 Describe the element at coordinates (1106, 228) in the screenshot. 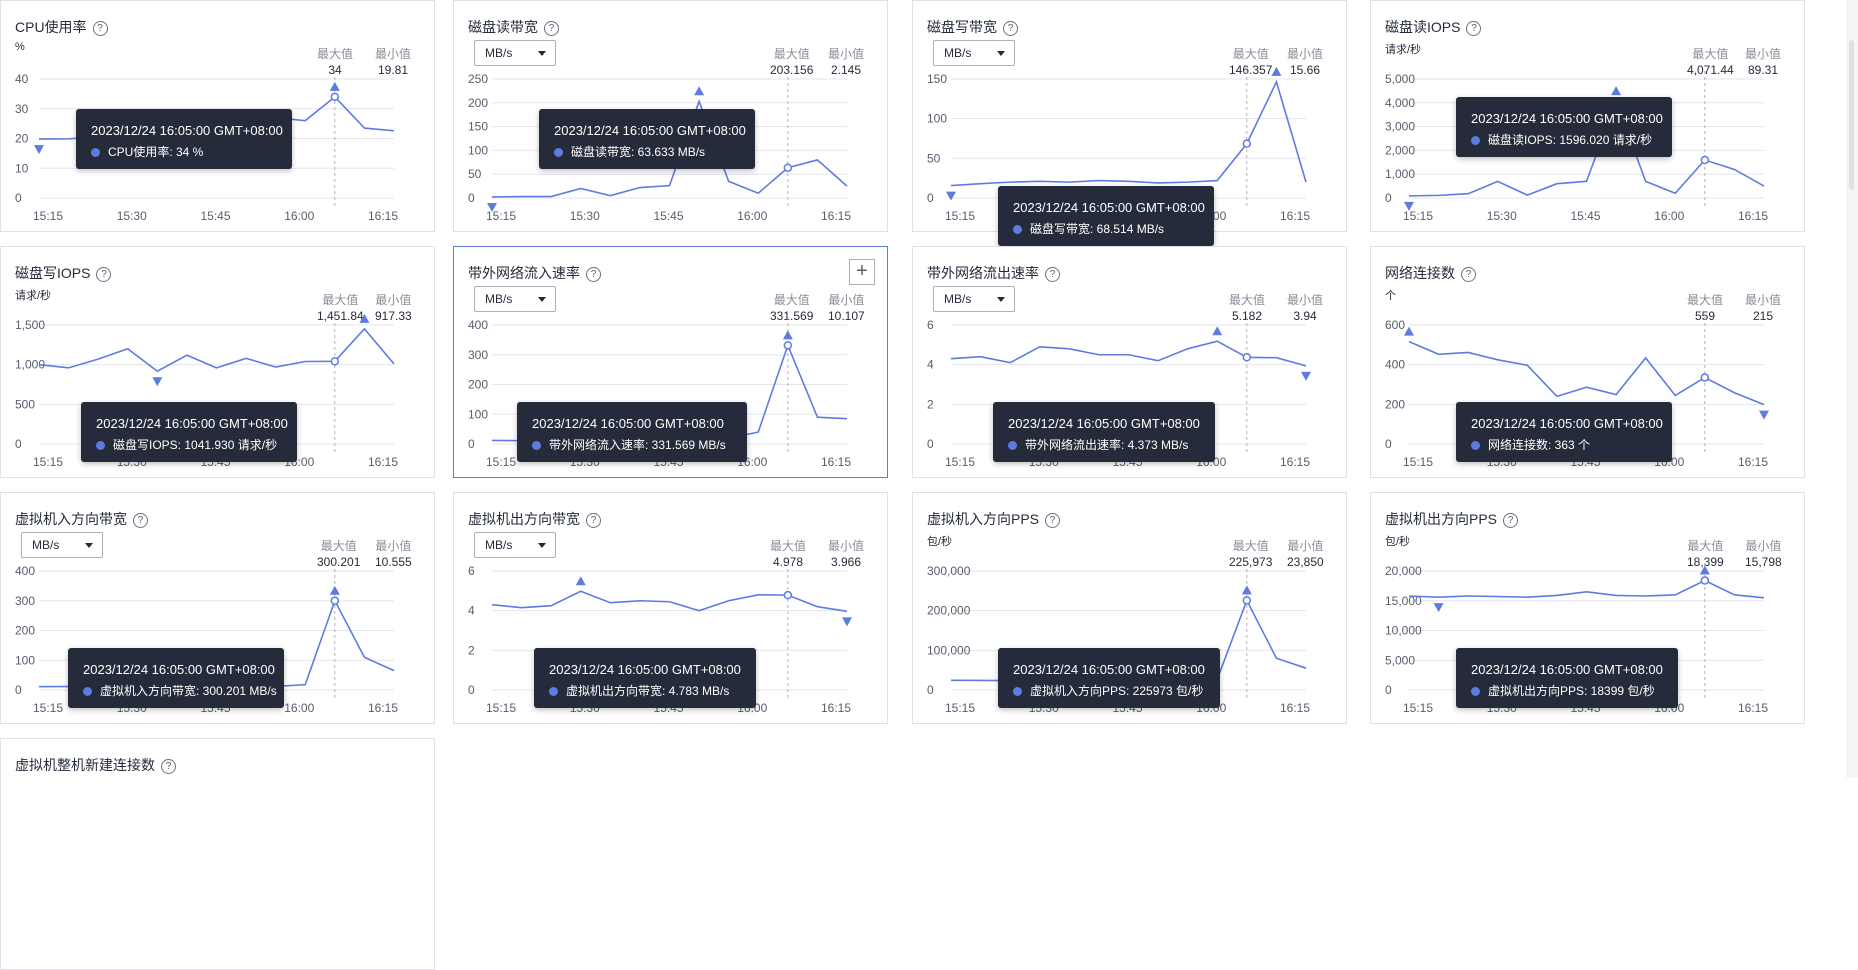

I see `tooltip-value-row: 磁盘写带宽: 68.514 MB/s` at that location.